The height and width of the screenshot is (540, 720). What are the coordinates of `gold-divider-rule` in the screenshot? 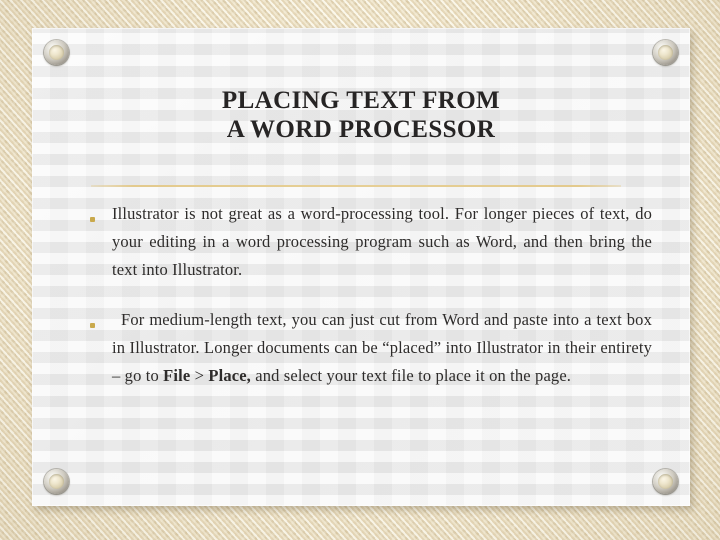 It's located at (356, 186).